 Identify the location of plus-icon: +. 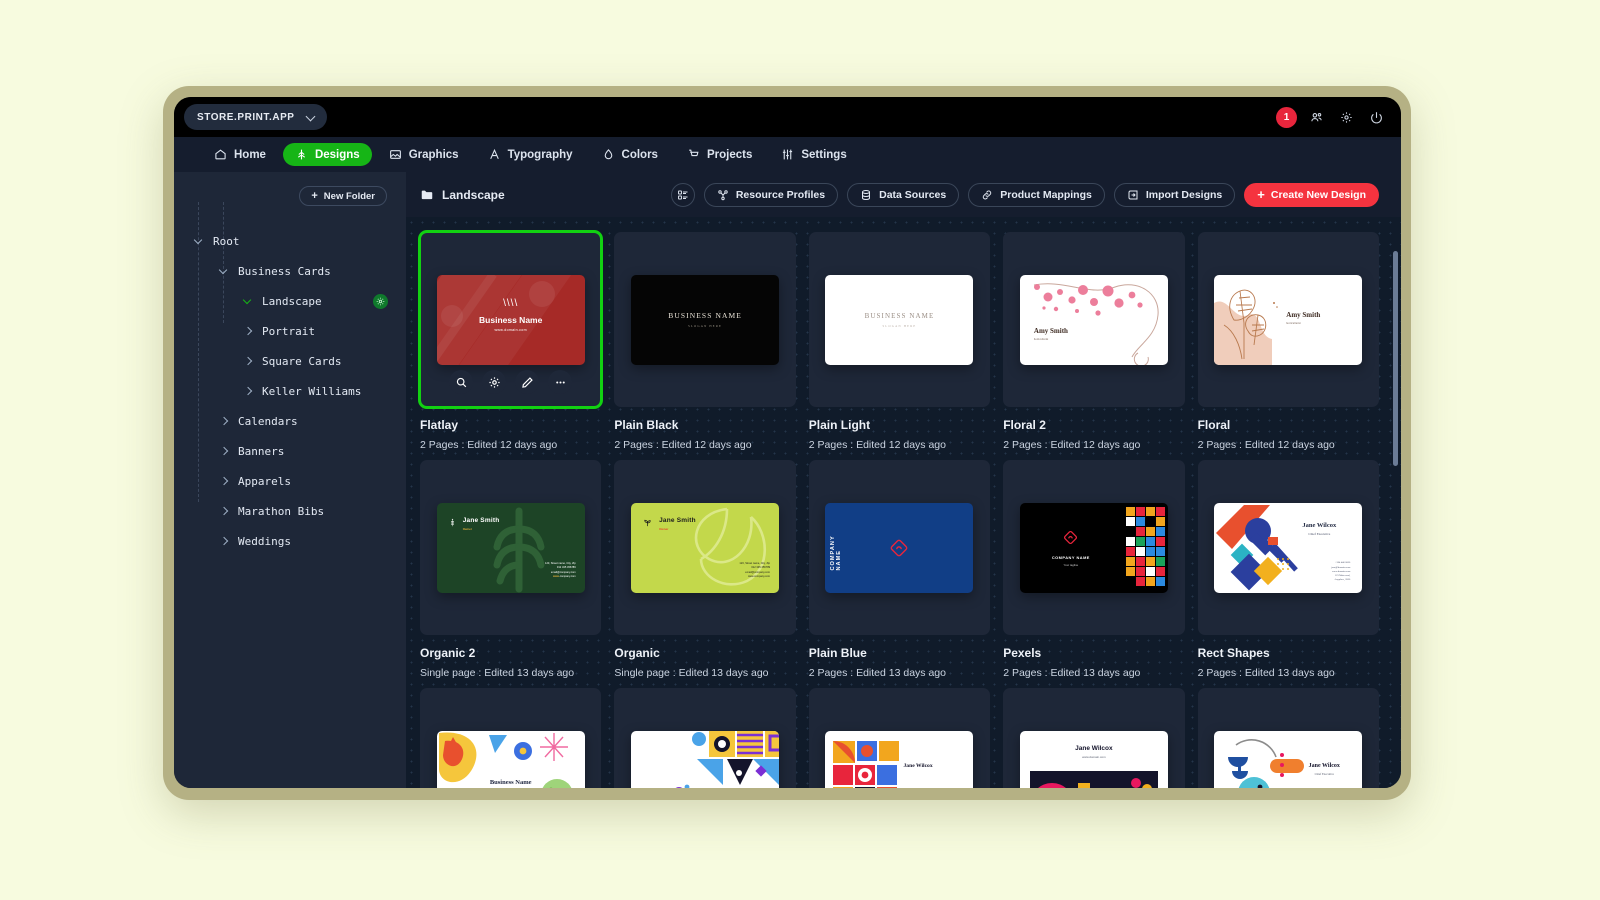
(314, 195).